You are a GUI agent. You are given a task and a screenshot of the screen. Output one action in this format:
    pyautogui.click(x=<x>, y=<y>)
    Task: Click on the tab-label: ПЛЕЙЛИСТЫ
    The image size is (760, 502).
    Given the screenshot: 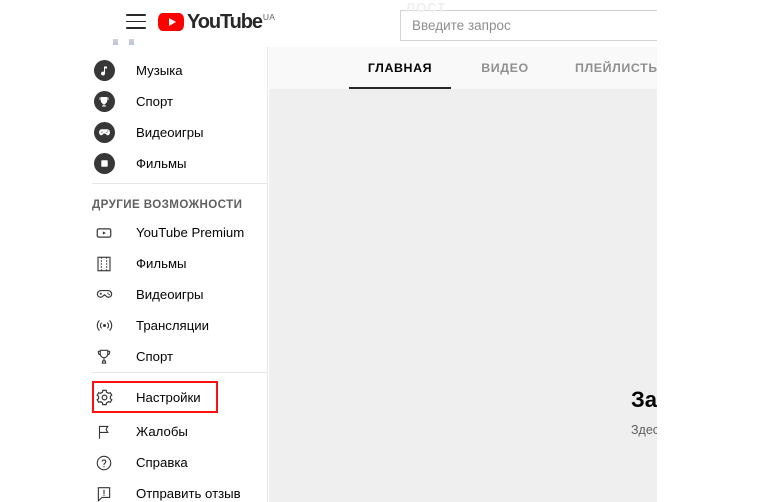 What is the action you would take?
    pyautogui.click(x=615, y=68)
    